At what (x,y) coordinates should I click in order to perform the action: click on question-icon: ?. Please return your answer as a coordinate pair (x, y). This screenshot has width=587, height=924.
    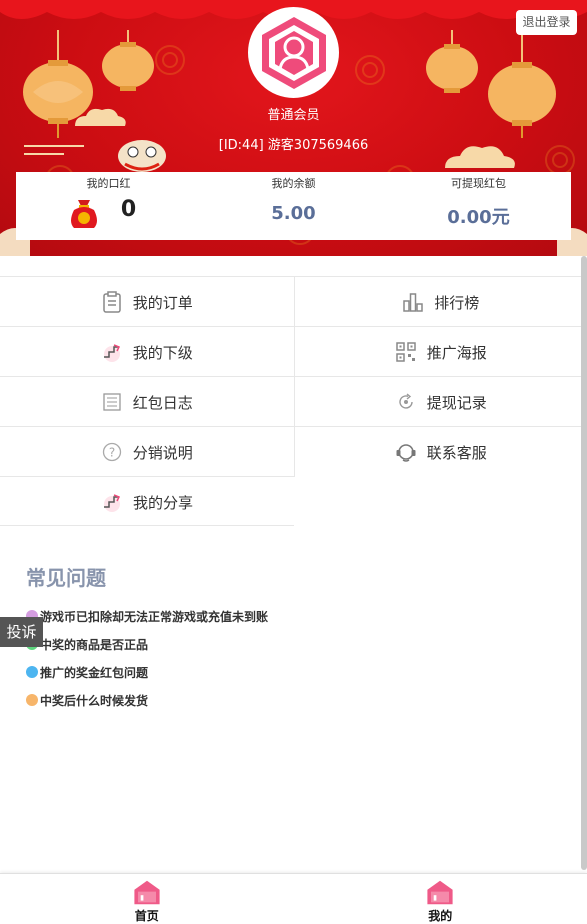
    Looking at the image, I should click on (112, 452).